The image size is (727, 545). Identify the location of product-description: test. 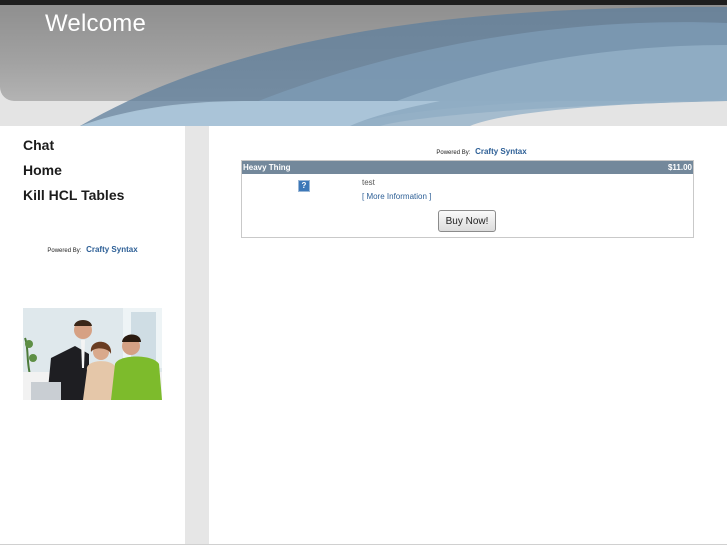
(368, 182).